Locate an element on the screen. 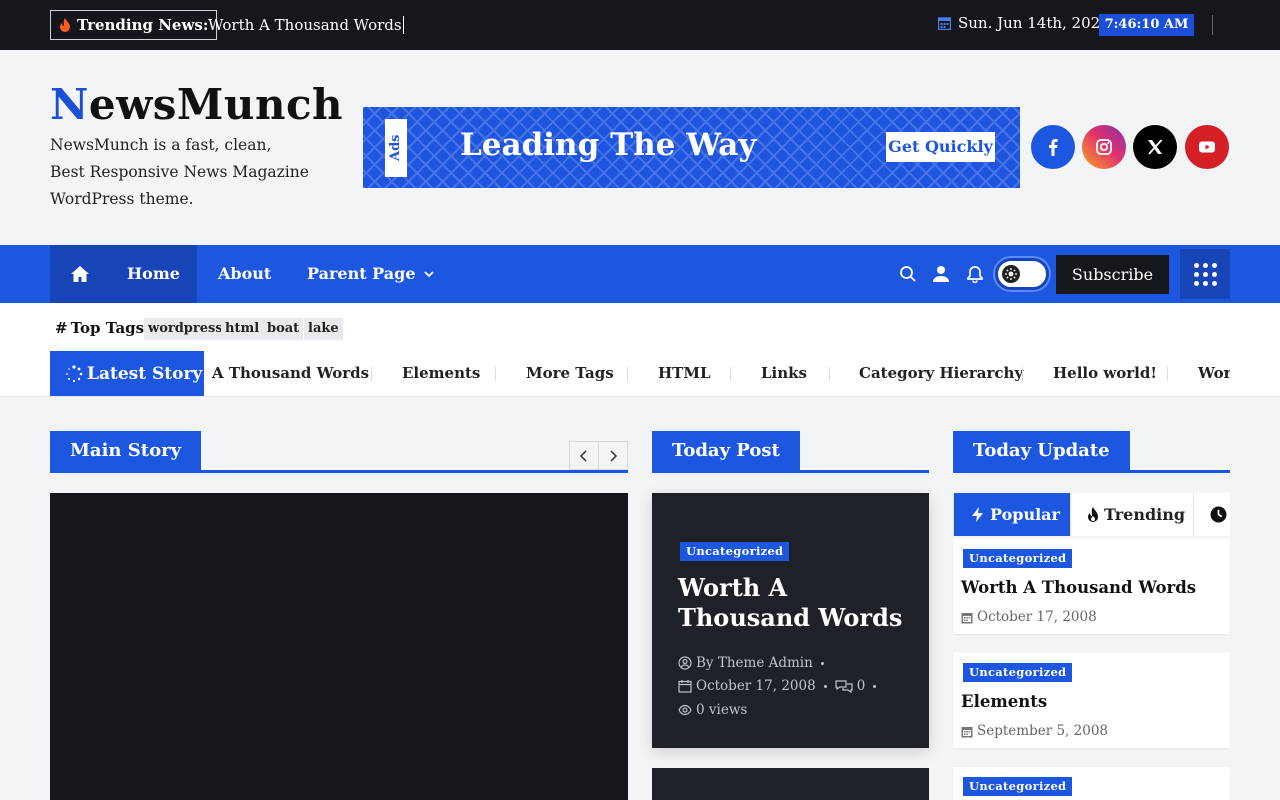 Image resolution: width=1280 pixels, height=800 pixels. tab-popular: Popular is located at coordinates (1012, 514).